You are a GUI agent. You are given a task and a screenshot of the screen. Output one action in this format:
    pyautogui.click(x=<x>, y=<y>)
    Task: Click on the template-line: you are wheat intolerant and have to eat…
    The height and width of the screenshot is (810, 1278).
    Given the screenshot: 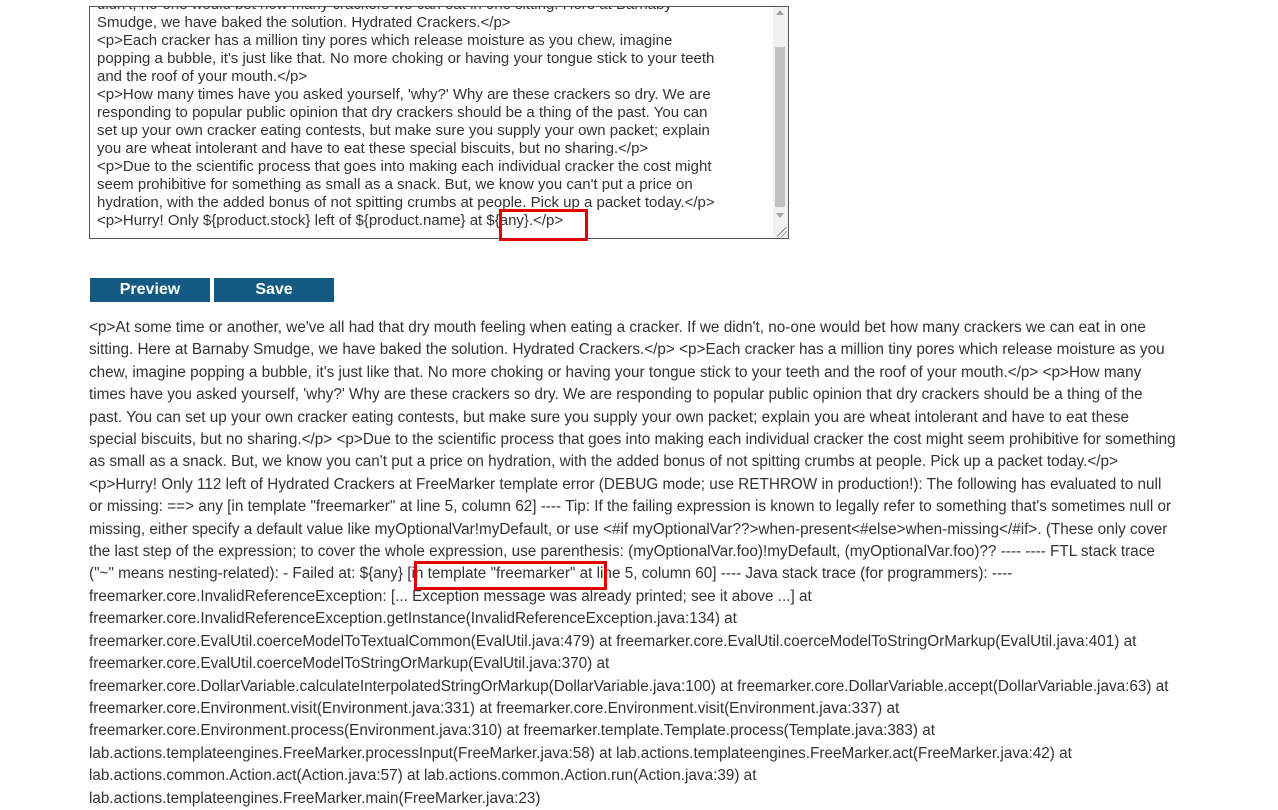 What is the action you would take?
    pyautogui.click(x=373, y=148)
    